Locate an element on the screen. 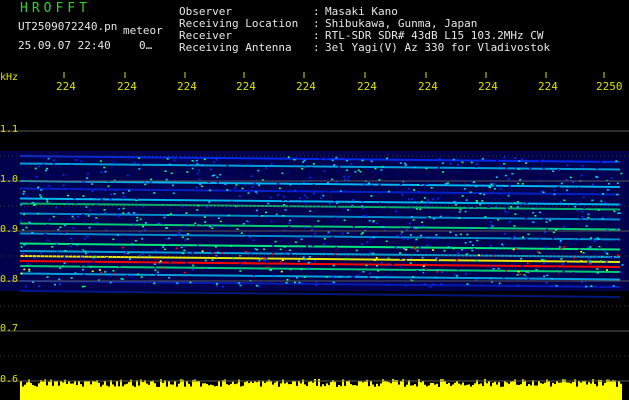  y-tick-label: 1.0 is located at coordinates (9, 179).